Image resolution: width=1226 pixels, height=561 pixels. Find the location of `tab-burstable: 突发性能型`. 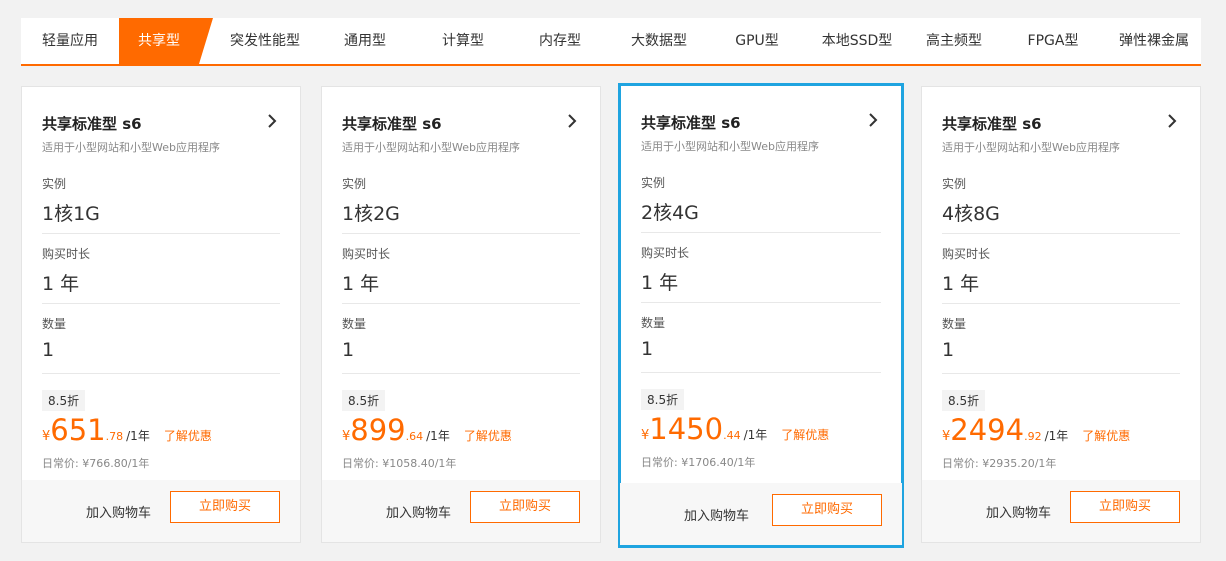

tab-burstable: 突发性能型 is located at coordinates (265, 41).